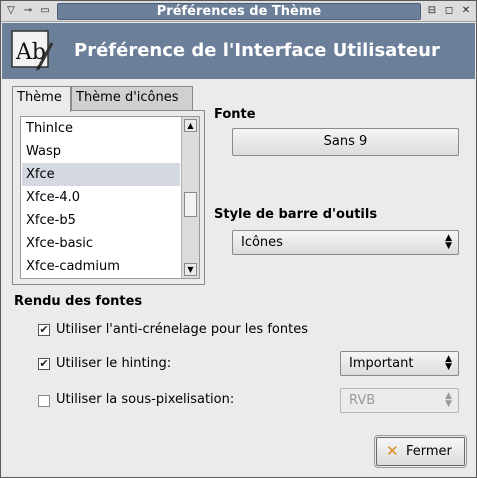  What do you see at coordinates (399, 400) in the screenshot?
I see `subpixel-combo: RVB ▲ ▼` at bounding box center [399, 400].